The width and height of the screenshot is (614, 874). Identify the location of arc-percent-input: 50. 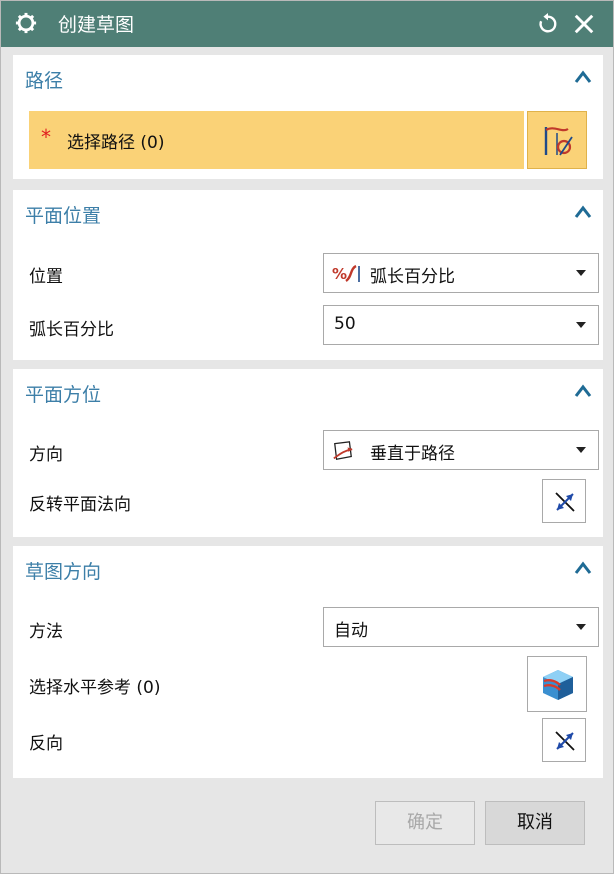
(461, 325).